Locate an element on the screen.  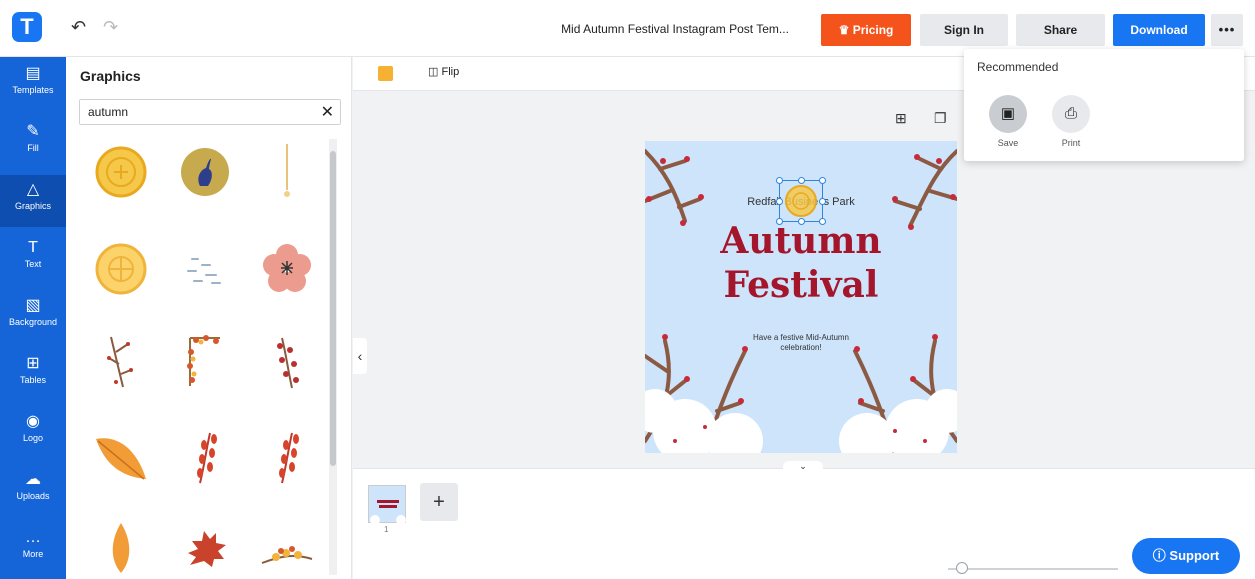
sidebar-item-label: Uploads is located at coordinates (33, 496).